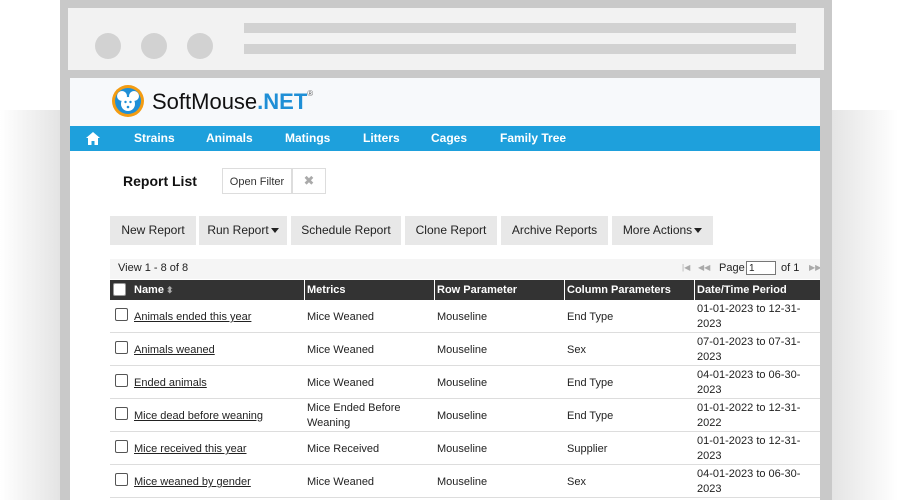 The image size is (898, 500). What do you see at coordinates (169, 290) in the screenshot?
I see `sort-icon: ⬍` at bounding box center [169, 290].